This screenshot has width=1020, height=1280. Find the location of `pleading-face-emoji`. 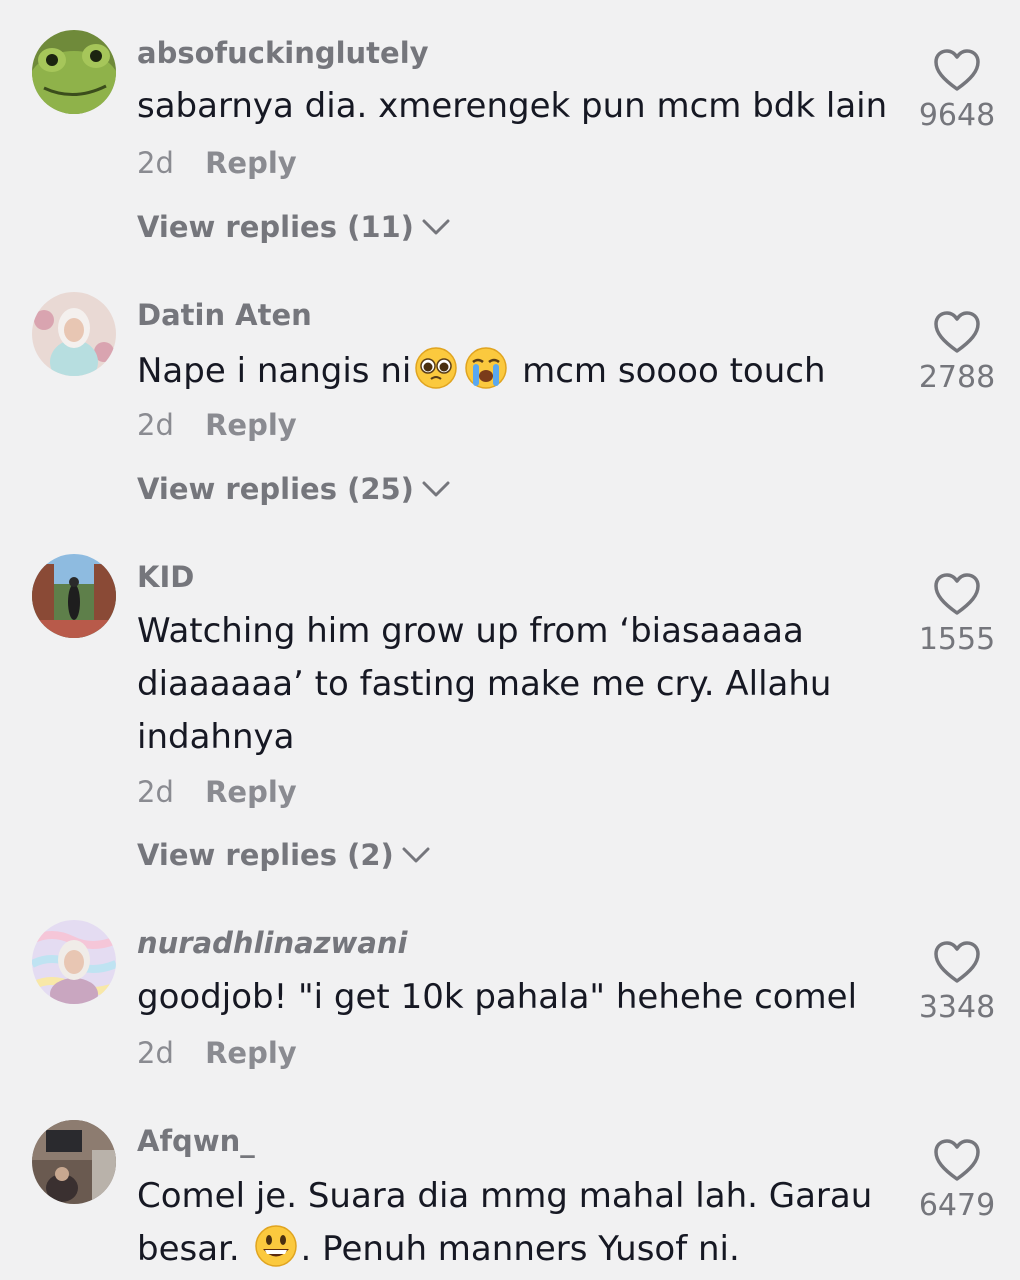

pleading-face-emoji is located at coordinates (436, 368).